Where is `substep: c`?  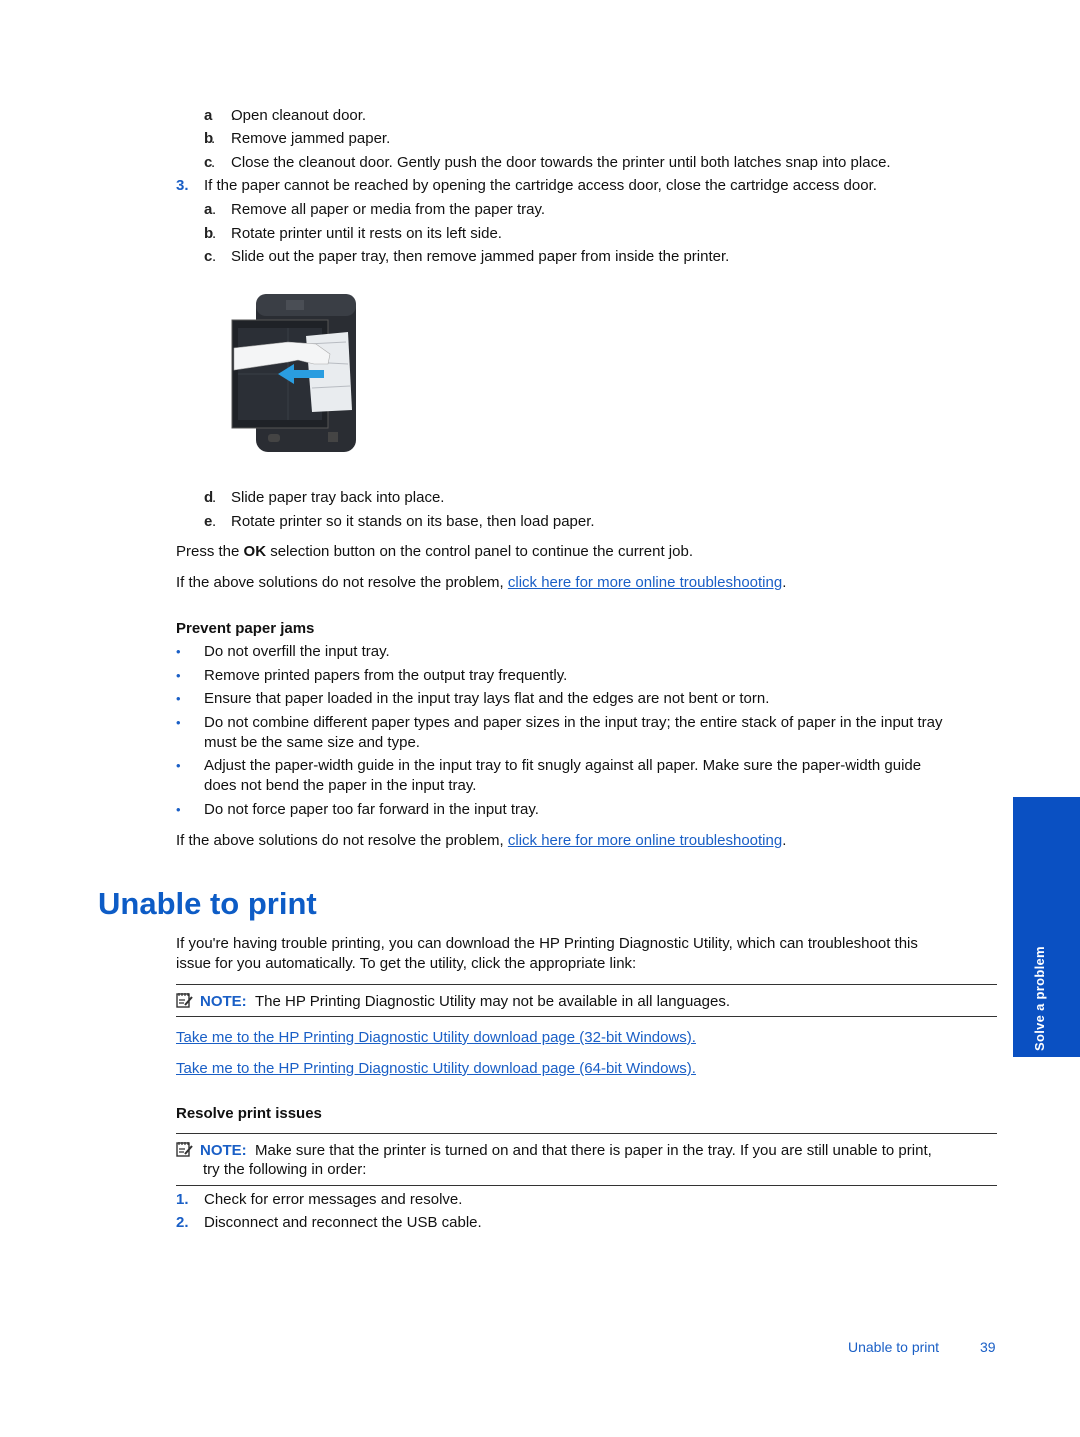
substep: c is located at coordinates (208, 162).